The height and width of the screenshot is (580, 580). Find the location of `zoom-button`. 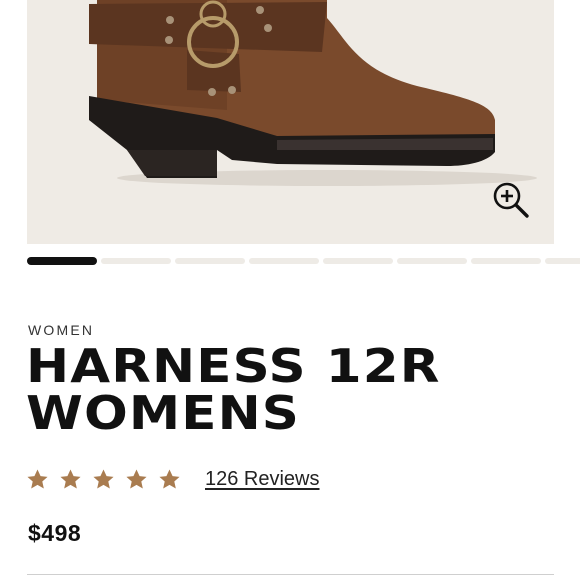

zoom-button is located at coordinates (511, 200).